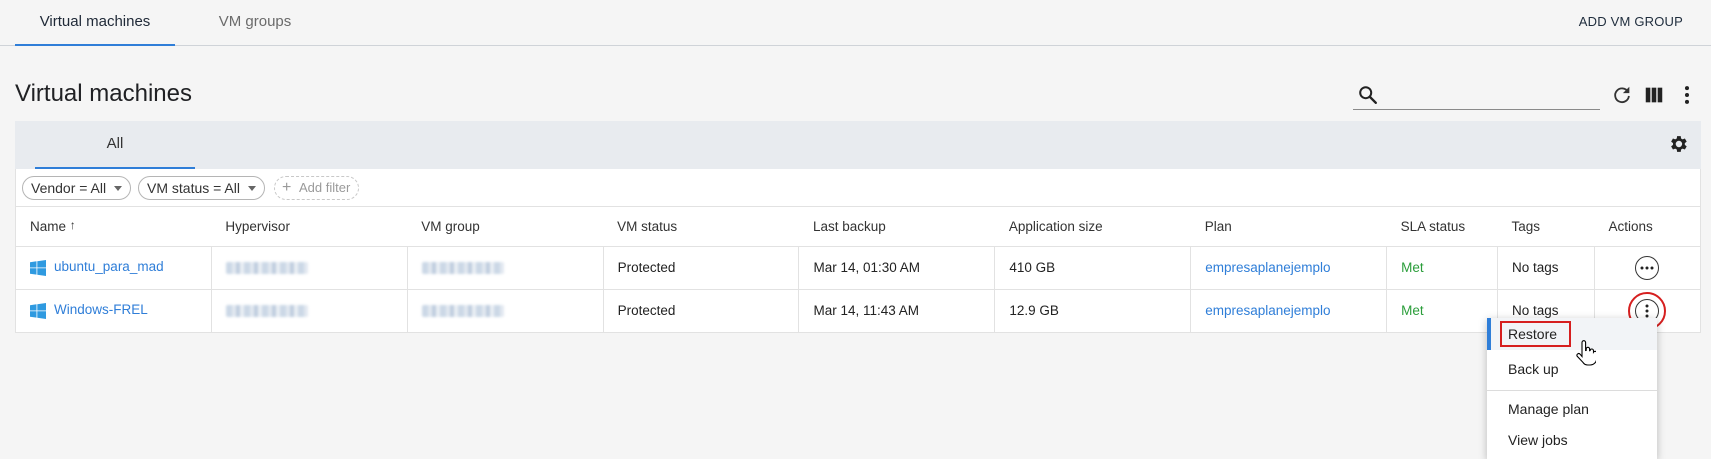 Image resolution: width=1711 pixels, height=459 pixels. What do you see at coordinates (193, 188) in the screenshot?
I see `vm-status-filter-label: VM status = All` at bounding box center [193, 188].